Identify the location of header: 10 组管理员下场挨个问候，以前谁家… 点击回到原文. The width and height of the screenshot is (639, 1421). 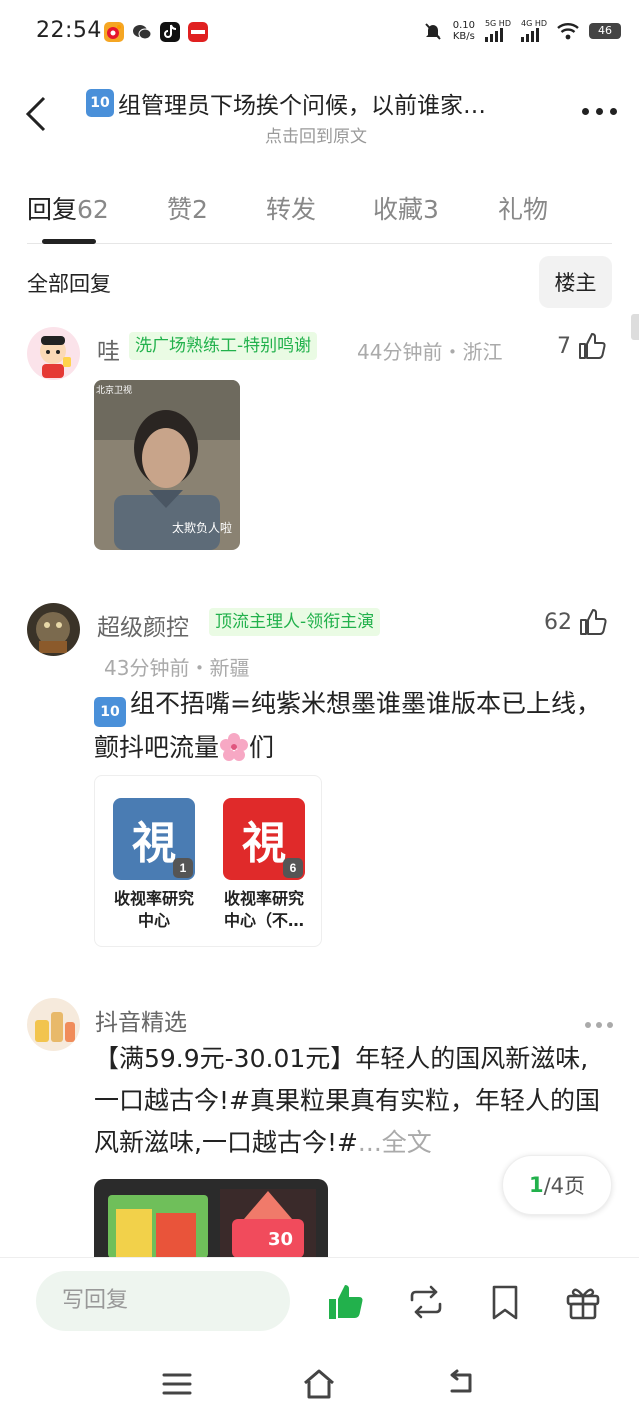
(319, 117).